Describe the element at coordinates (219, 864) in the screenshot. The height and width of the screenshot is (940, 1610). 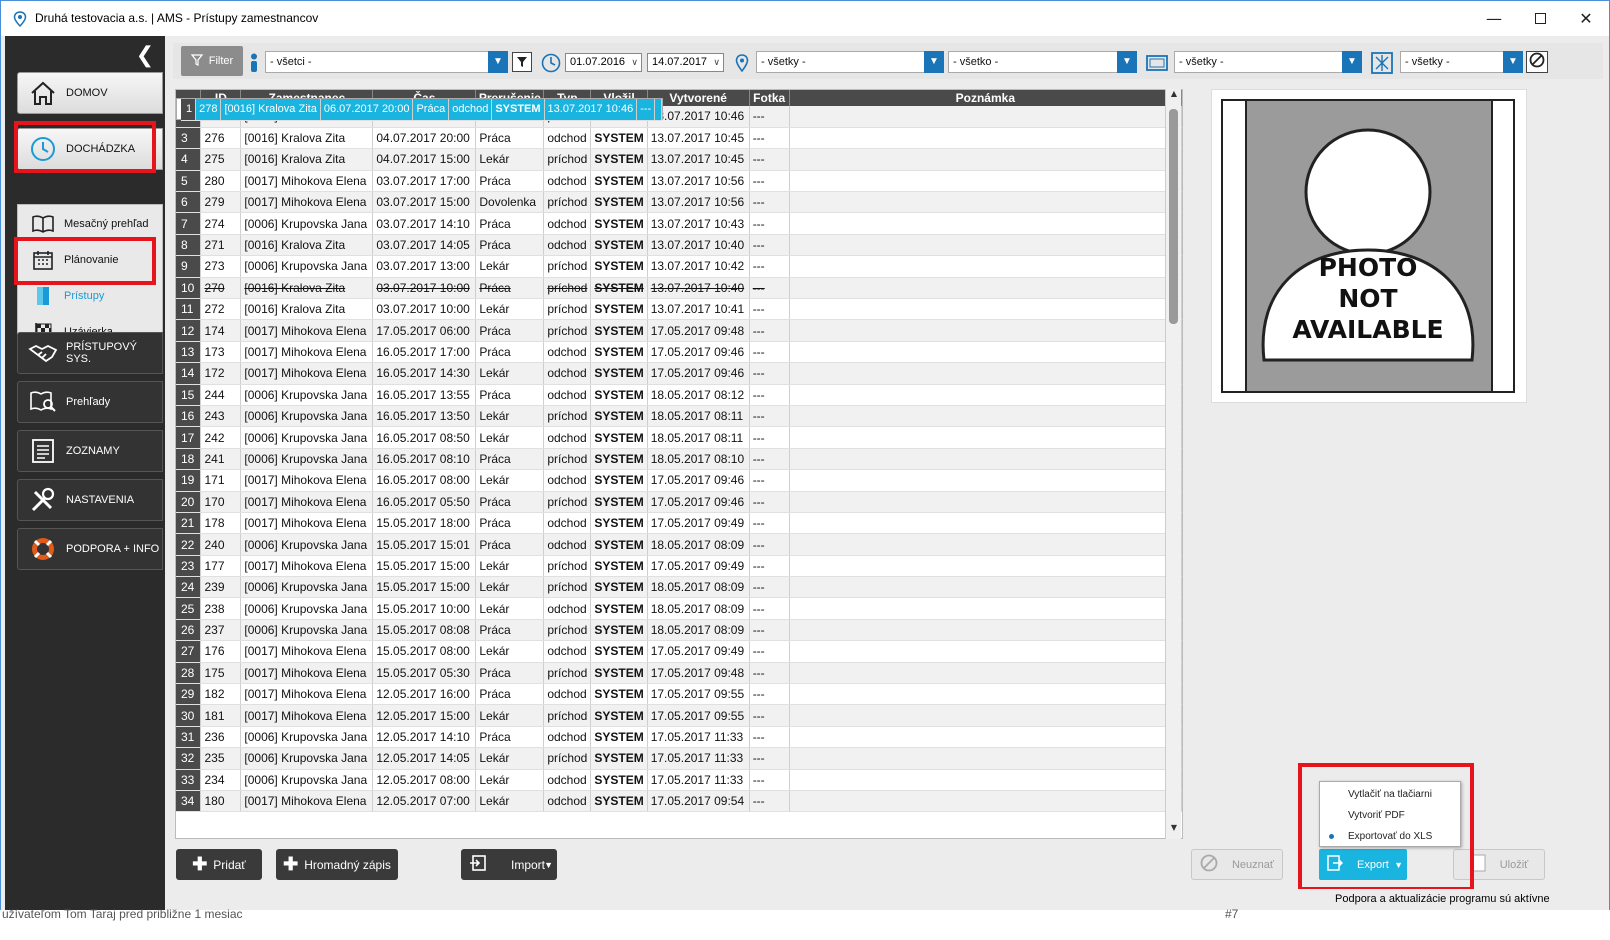
I see `add-button: ✚ Pridať` at that location.